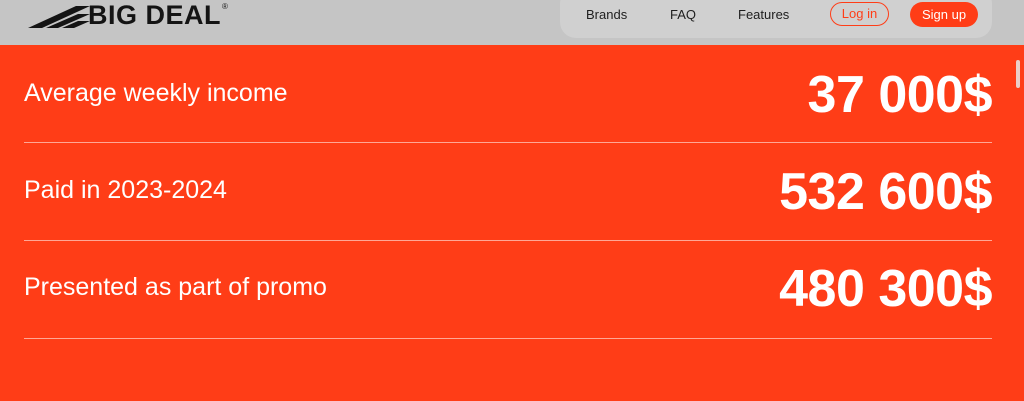 This screenshot has width=1024, height=401. What do you see at coordinates (225, 6) in the screenshot?
I see `registered-mark: ®` at bounding box center [225, 6].